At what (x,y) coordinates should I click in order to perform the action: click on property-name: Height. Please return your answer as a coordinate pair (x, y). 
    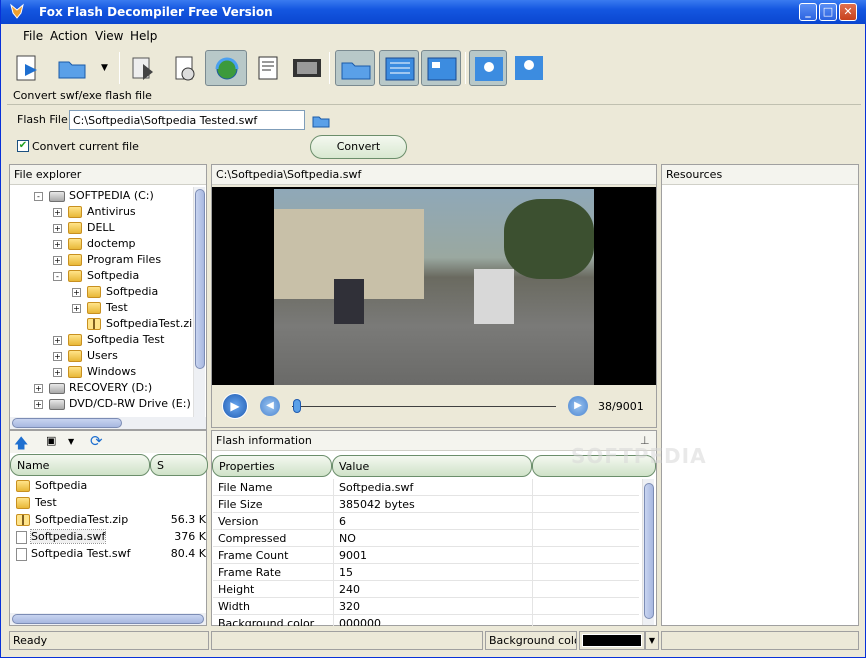
    Looking at the image, I should click on (236, 589).